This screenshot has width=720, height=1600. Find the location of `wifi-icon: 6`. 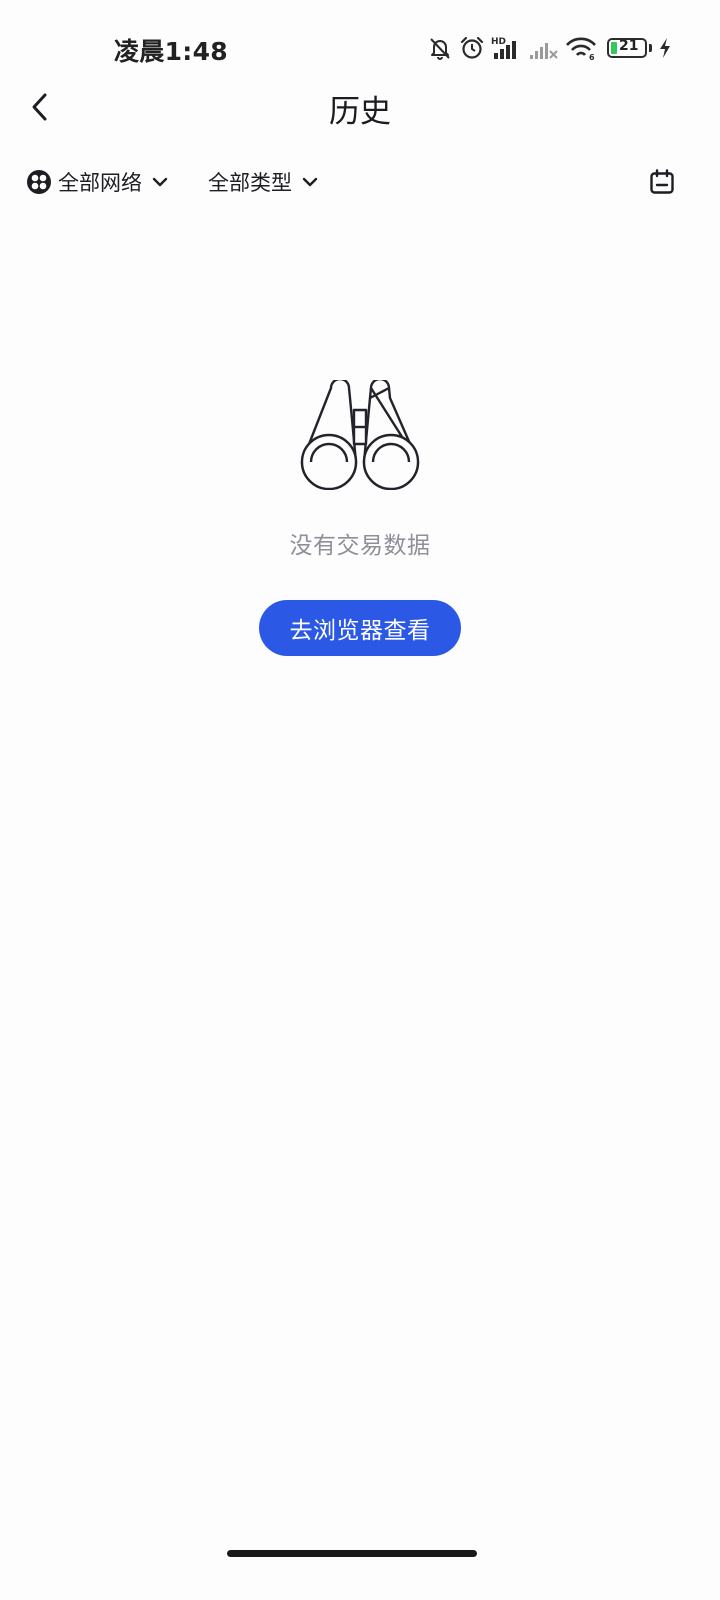

wifi-icon: 6 is located at coordinates (581, 49).